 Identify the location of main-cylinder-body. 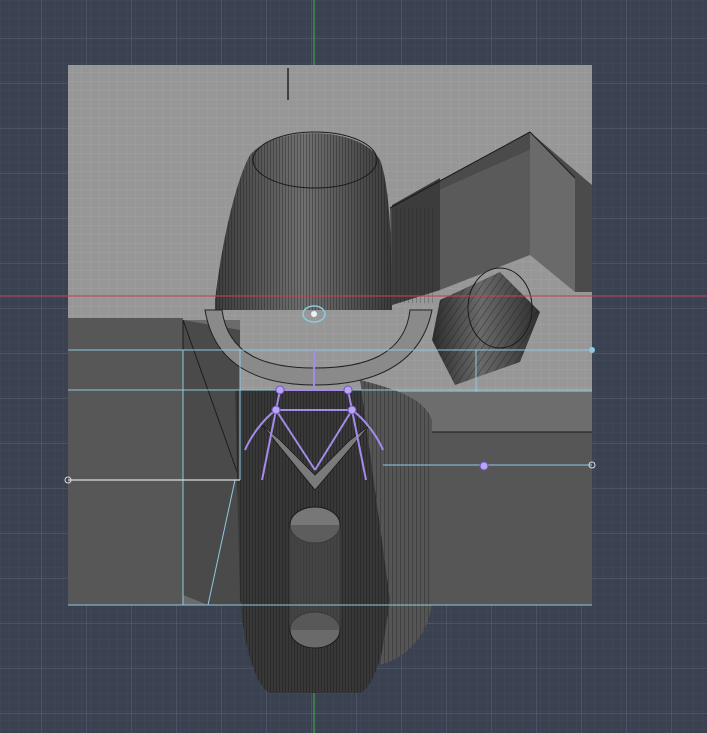
(333, 536).